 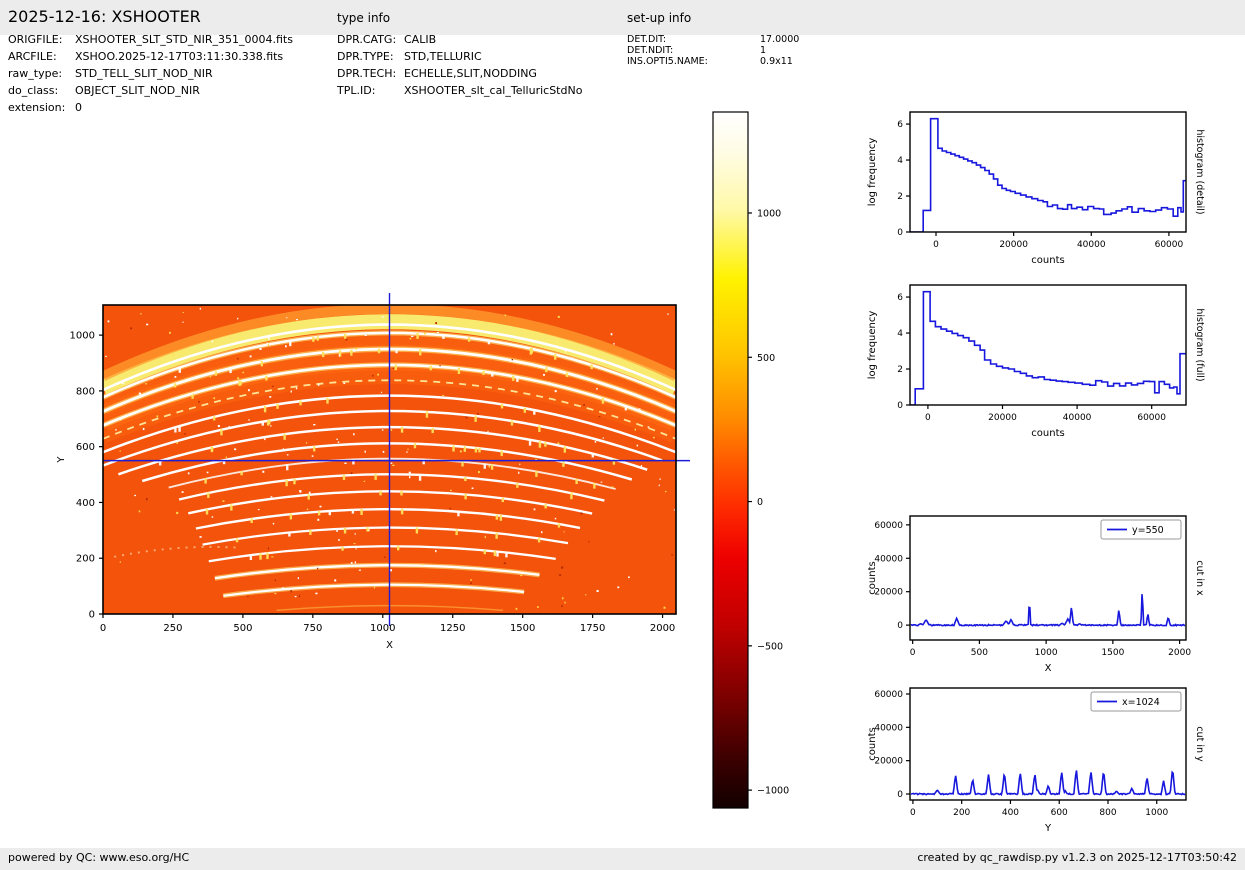 What do you see at coordinates (365, 56) in the screenshot?
I see `field-label: DPR.TYPE:` at bounding box center [365, 56].